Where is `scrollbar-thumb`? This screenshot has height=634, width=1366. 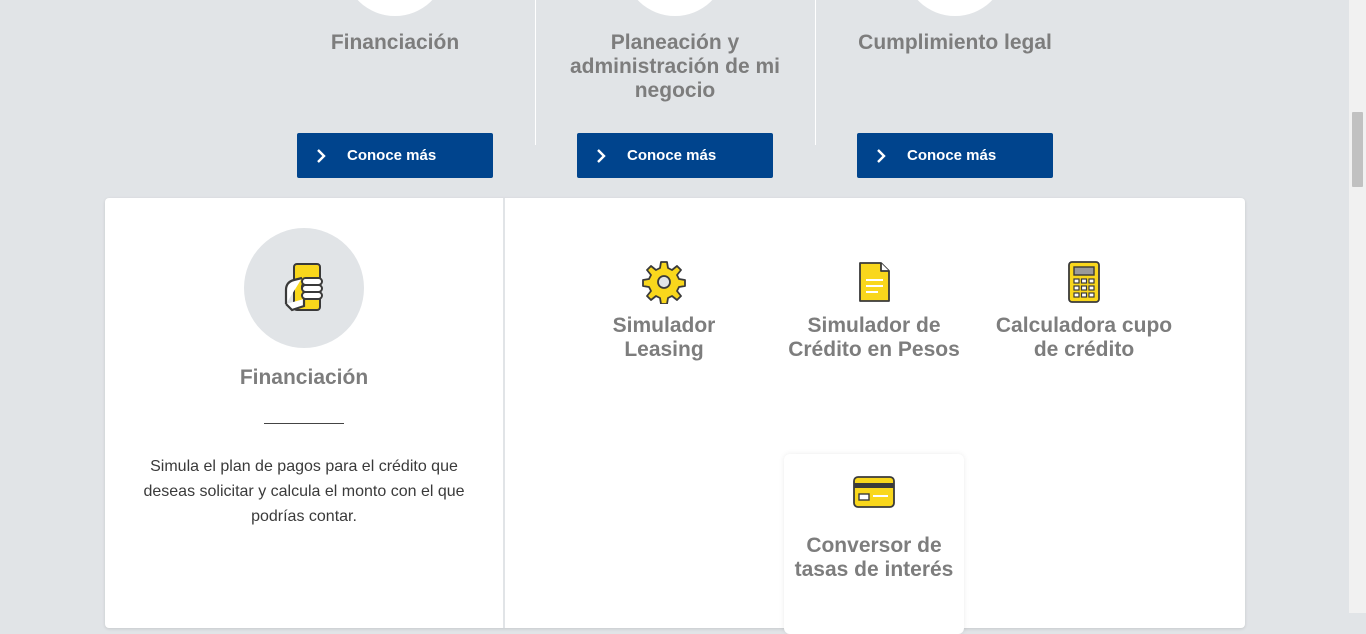
scrollbar-thumb is located at coordinates (1357, 149).